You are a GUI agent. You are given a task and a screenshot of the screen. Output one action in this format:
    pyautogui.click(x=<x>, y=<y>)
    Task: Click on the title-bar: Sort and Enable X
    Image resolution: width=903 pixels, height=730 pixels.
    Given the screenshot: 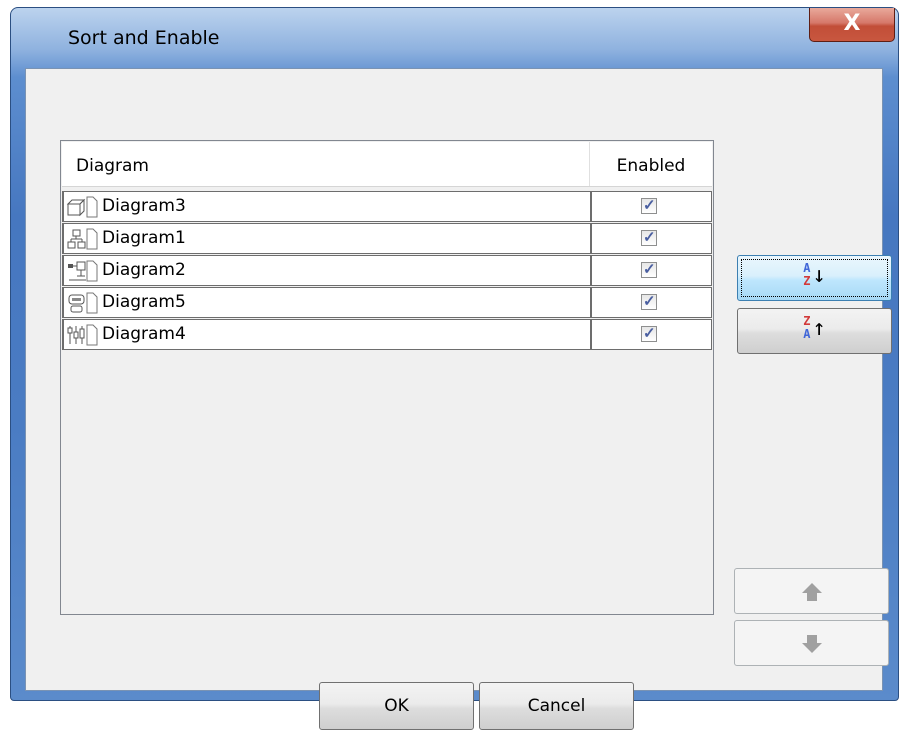 What is the action you would take?
    pyautogui.click(x=454, y=38)
    